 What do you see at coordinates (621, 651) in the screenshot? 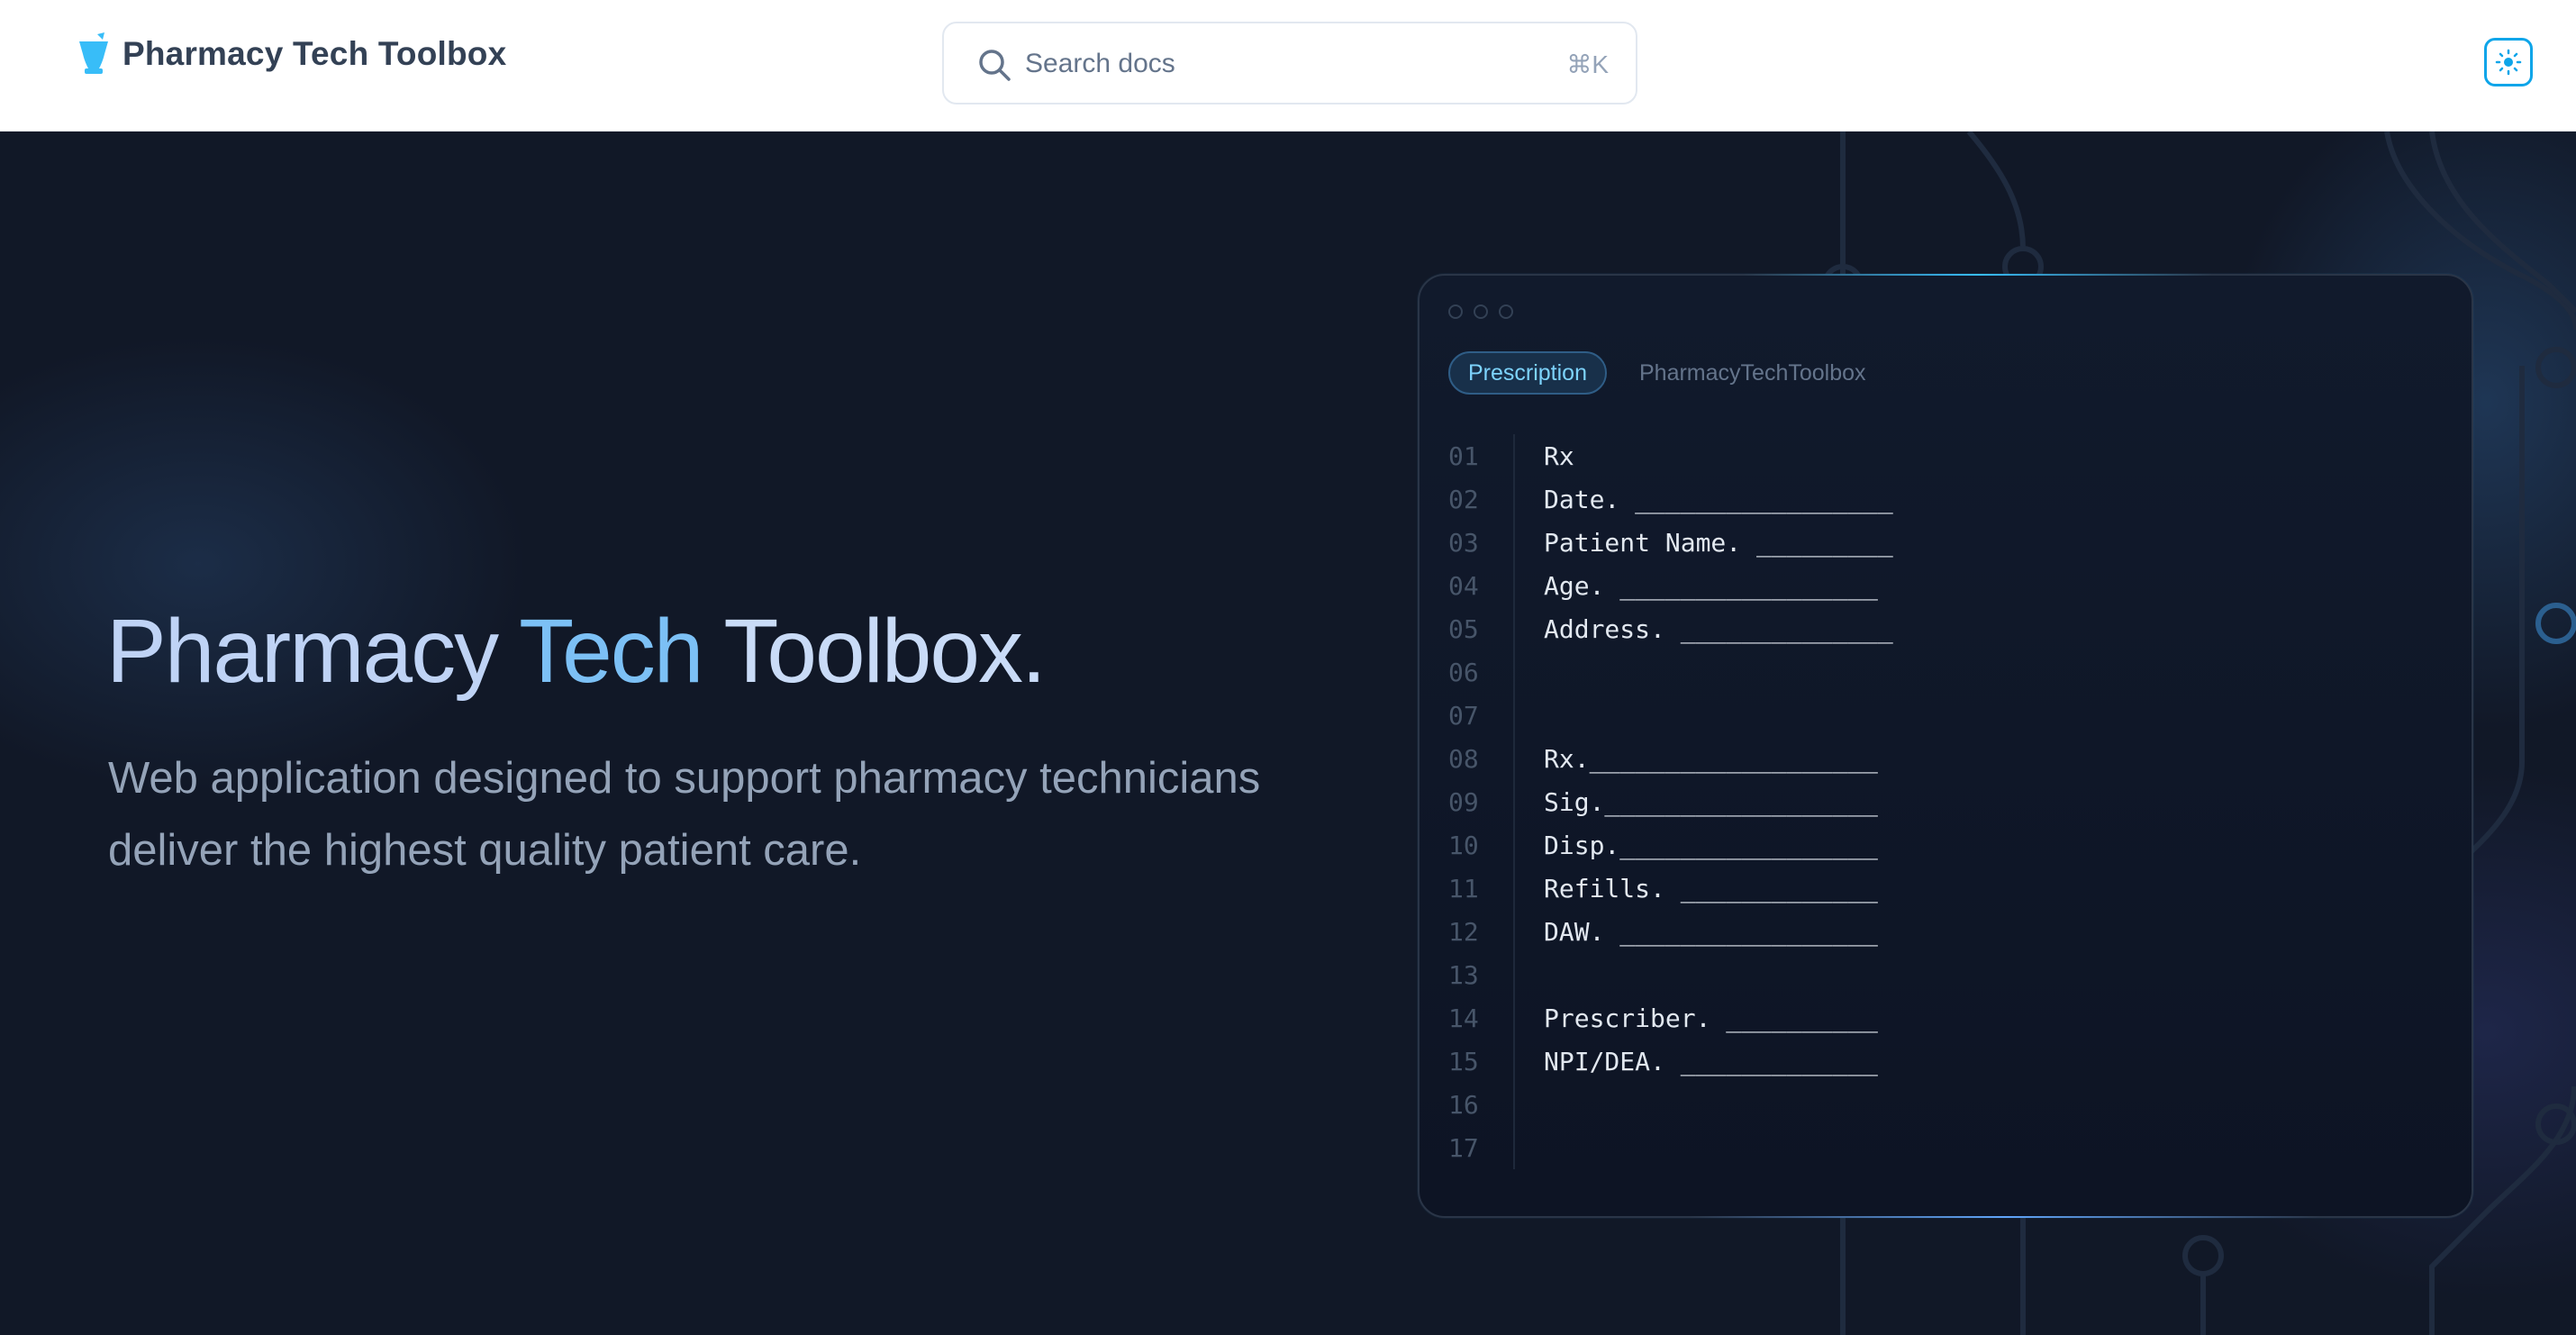
I see `hero-title-word-2: Tech` at bounding box center [621, 651].